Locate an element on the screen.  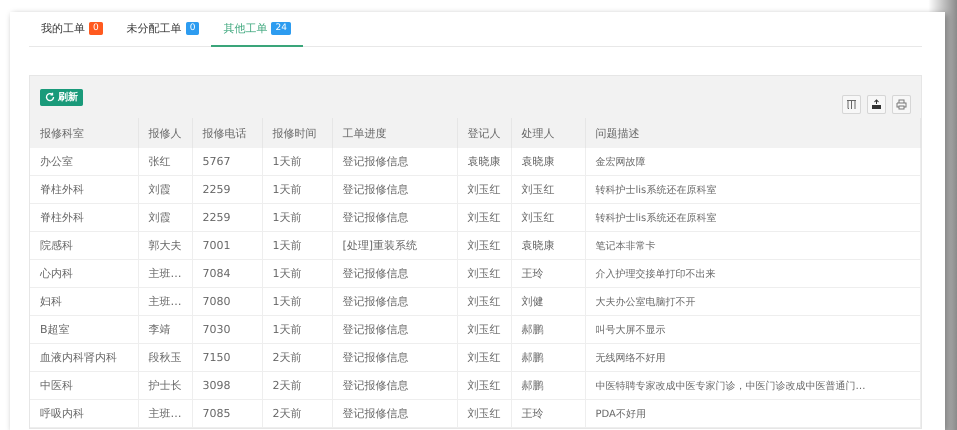
table-cell: B超室 is located at coordinates (84, 330).